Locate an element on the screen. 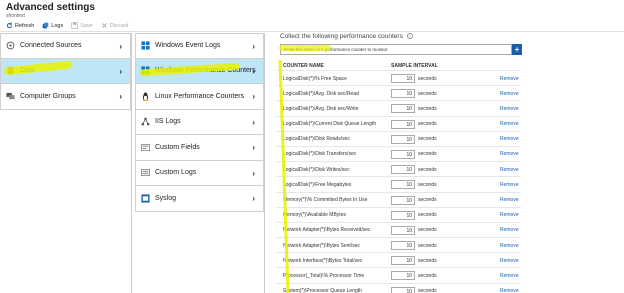 The height and width of the screenshot is (293, 624). menu-item-label: Custom Fields is located at coordinates (177, 147).